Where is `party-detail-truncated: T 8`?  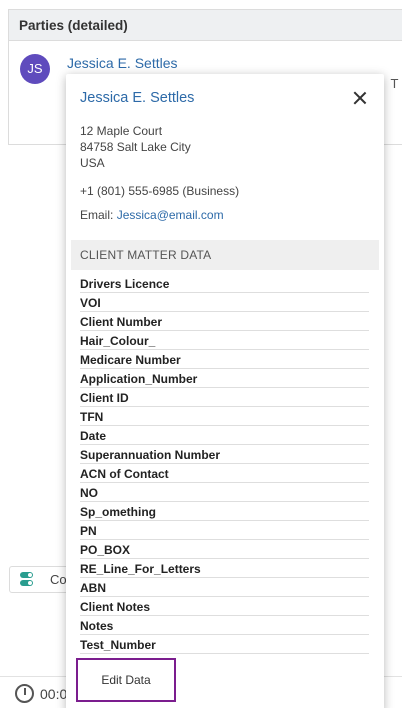
party-detail-truncated: T 8 is located at coordinates (396, 83).